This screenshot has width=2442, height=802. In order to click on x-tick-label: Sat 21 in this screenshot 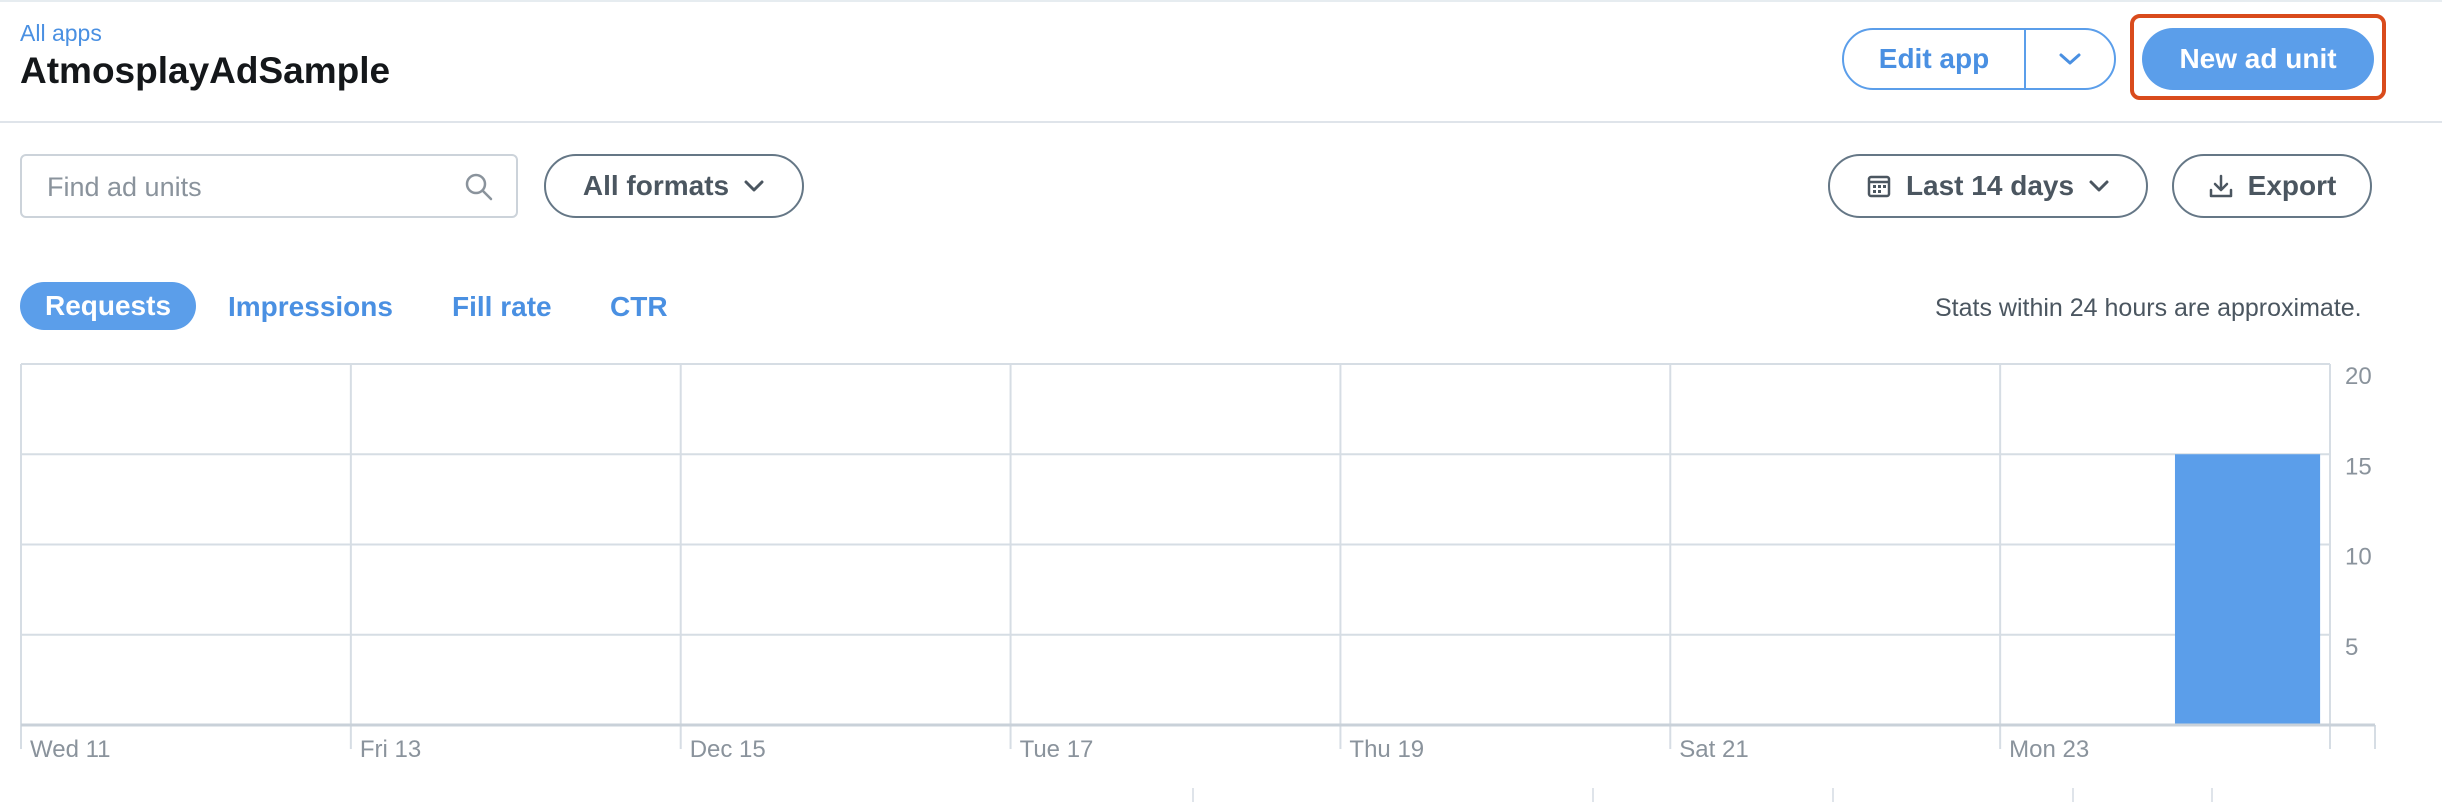, I will do `click(1713, 749)`.